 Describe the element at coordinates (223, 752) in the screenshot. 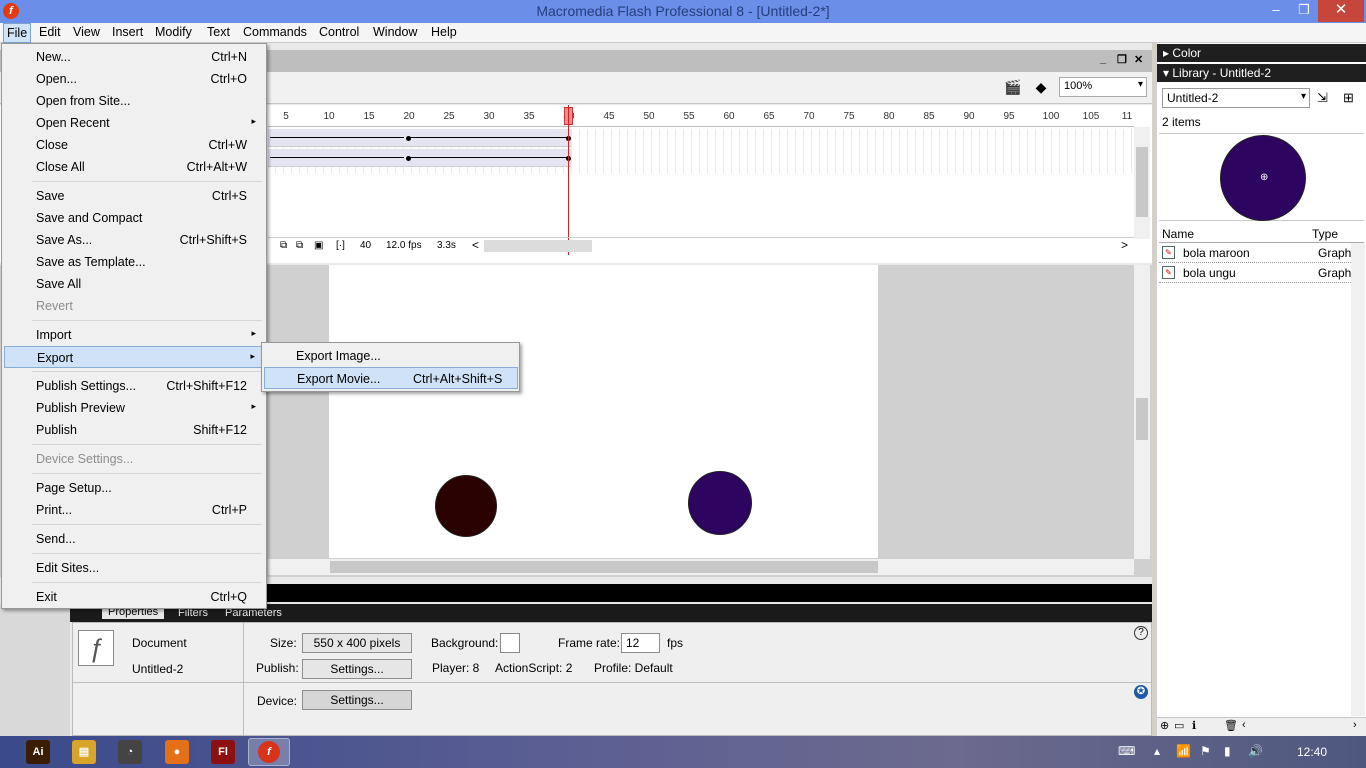

I see `flash-cs-taskbar-icon: Fl` at that location.